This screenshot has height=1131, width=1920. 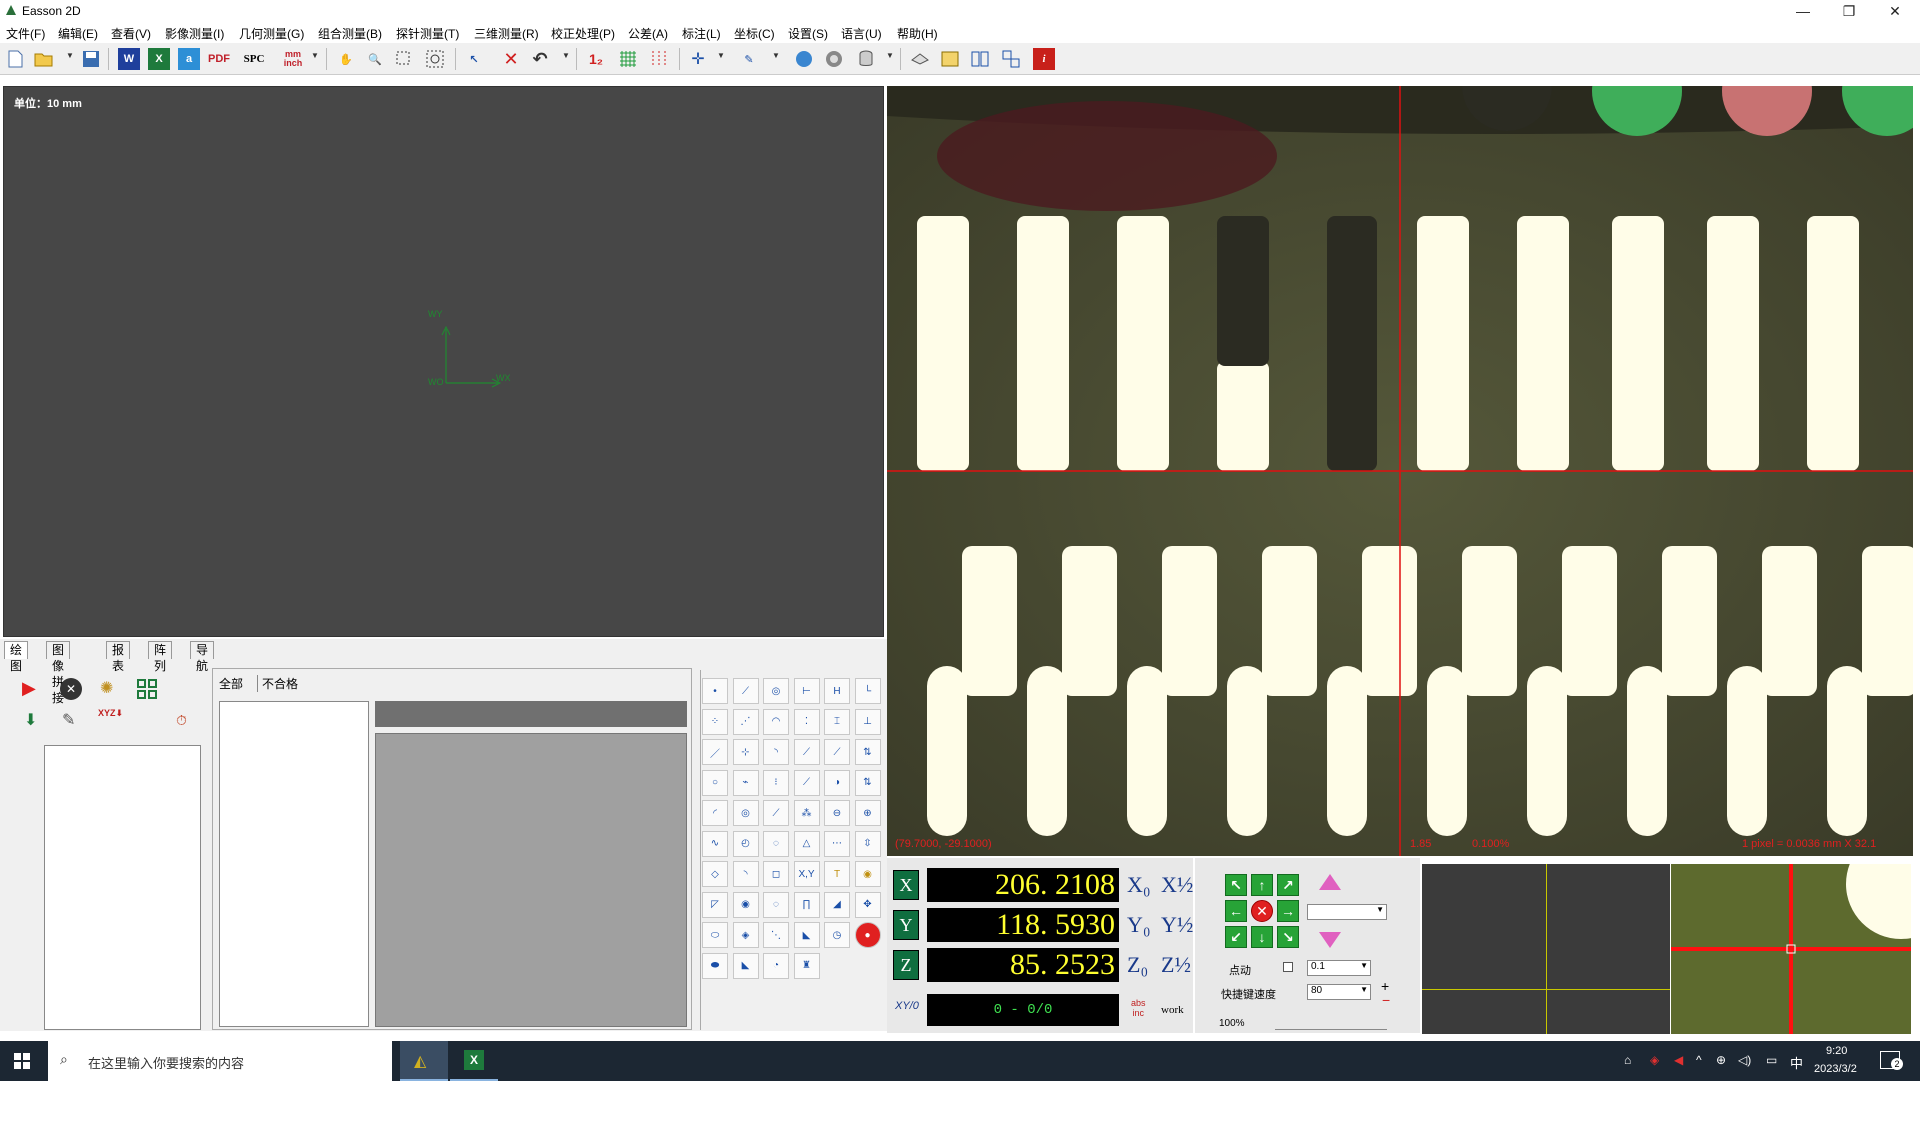 I want to click on speed-minus-button: −, so click(x=1386, y=1000).